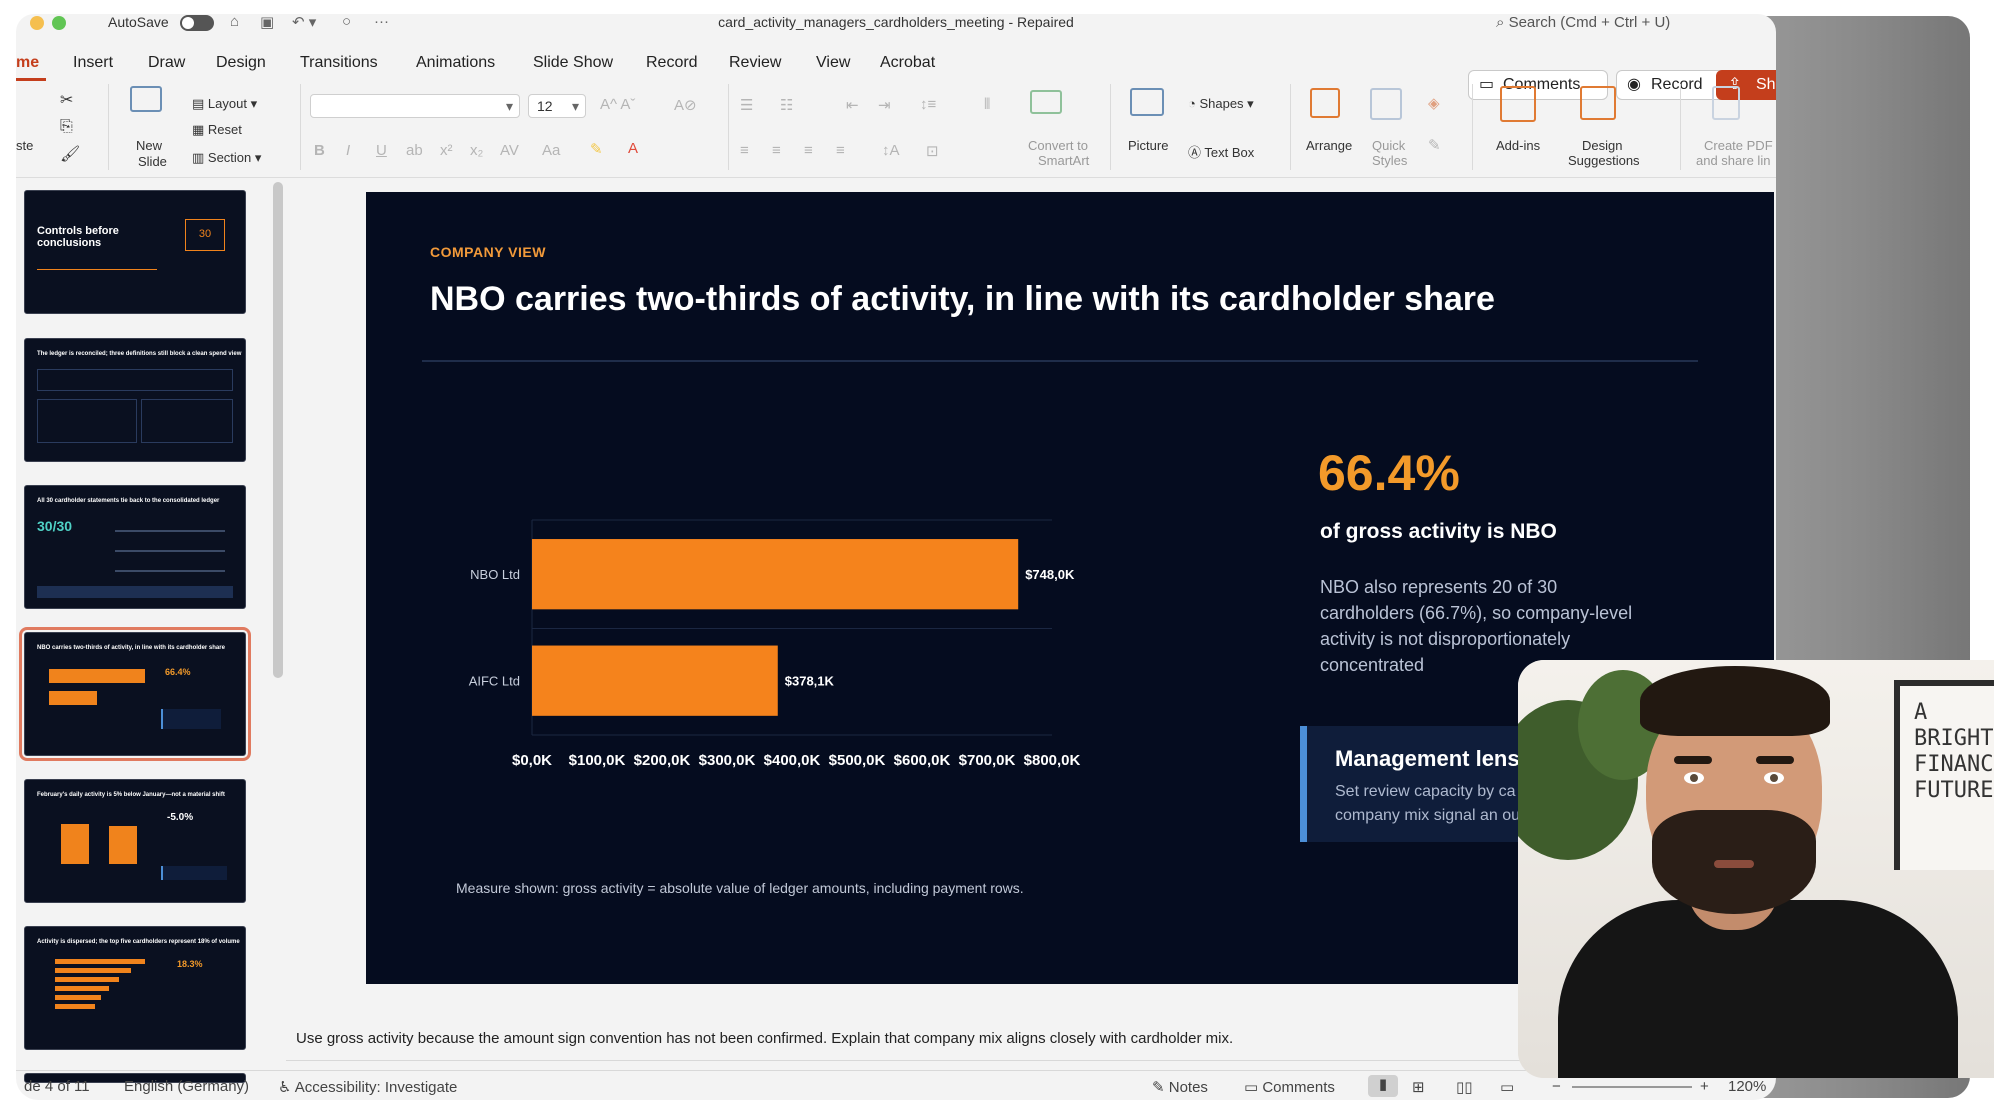 The width and height of the screenshot is (1994, 1116). I want to click on copy-icon: ⎘, so click(66, 127).